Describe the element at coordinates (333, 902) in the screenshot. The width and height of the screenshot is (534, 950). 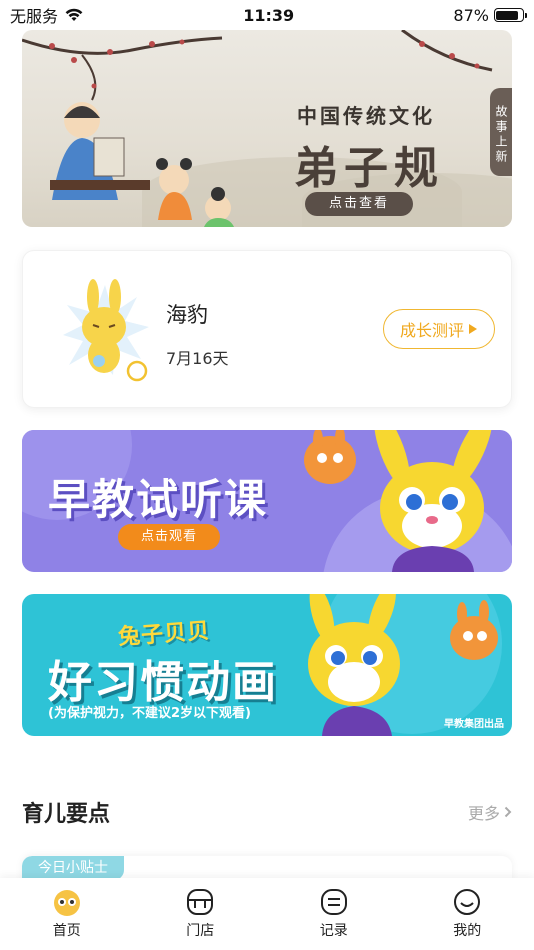
I see `record-icon` at that location.